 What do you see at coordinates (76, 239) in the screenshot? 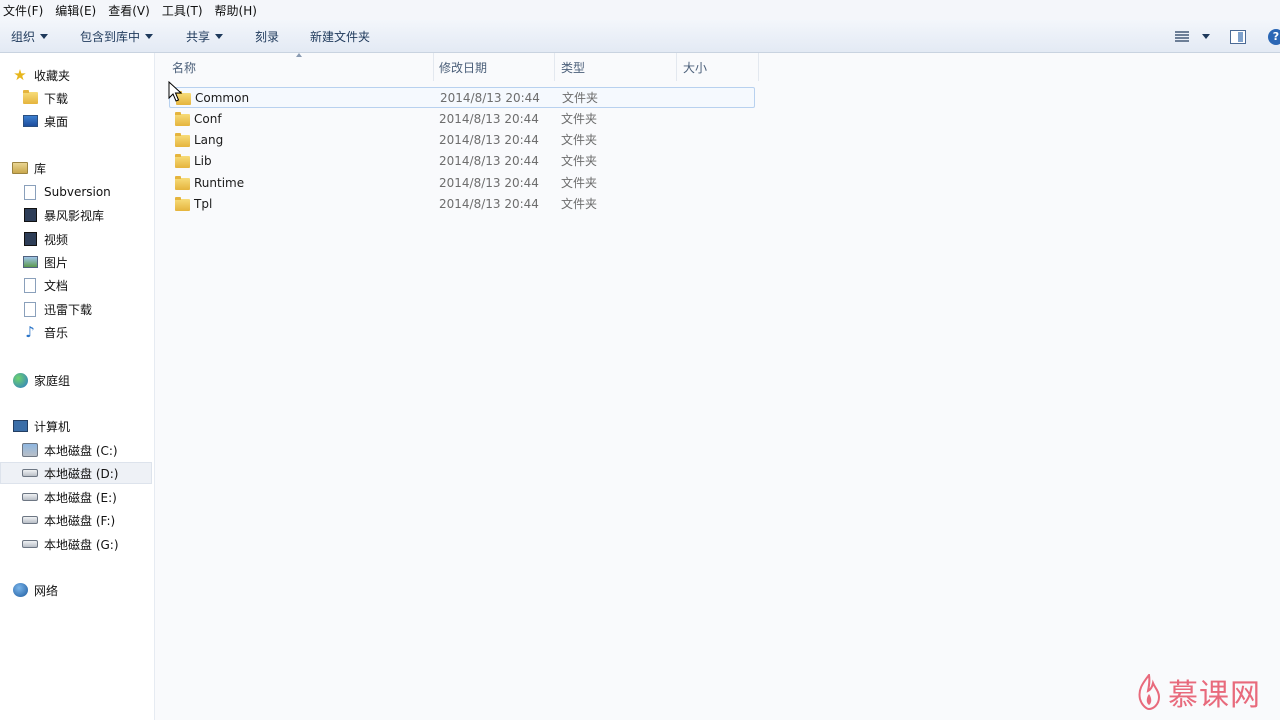
I see `nav-videos: 视频` at bounding box center [76, 239].